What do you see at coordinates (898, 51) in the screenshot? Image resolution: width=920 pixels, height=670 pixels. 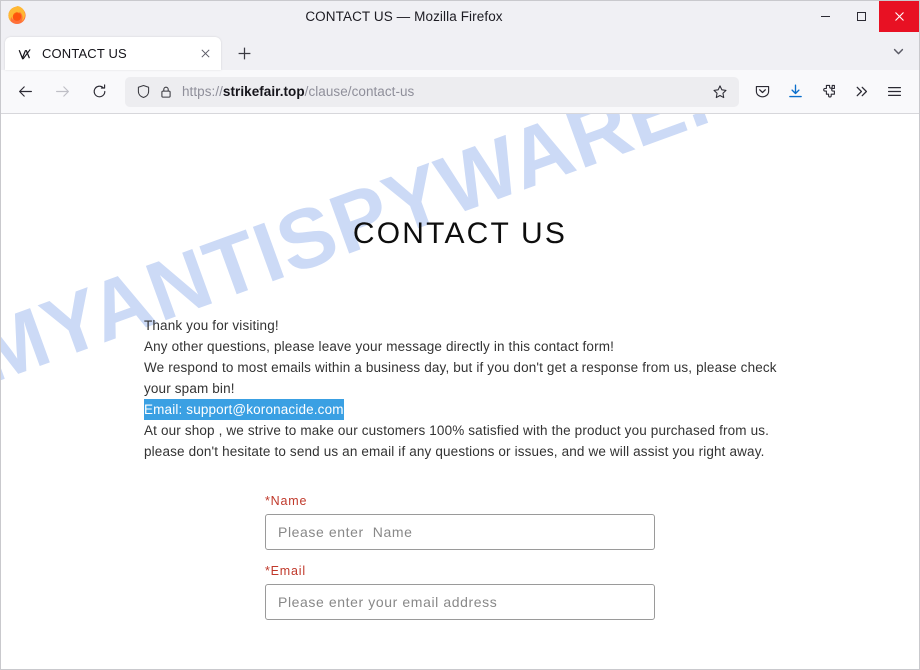 I see `list-all-tabs-button` at bounding box center [898, 51].